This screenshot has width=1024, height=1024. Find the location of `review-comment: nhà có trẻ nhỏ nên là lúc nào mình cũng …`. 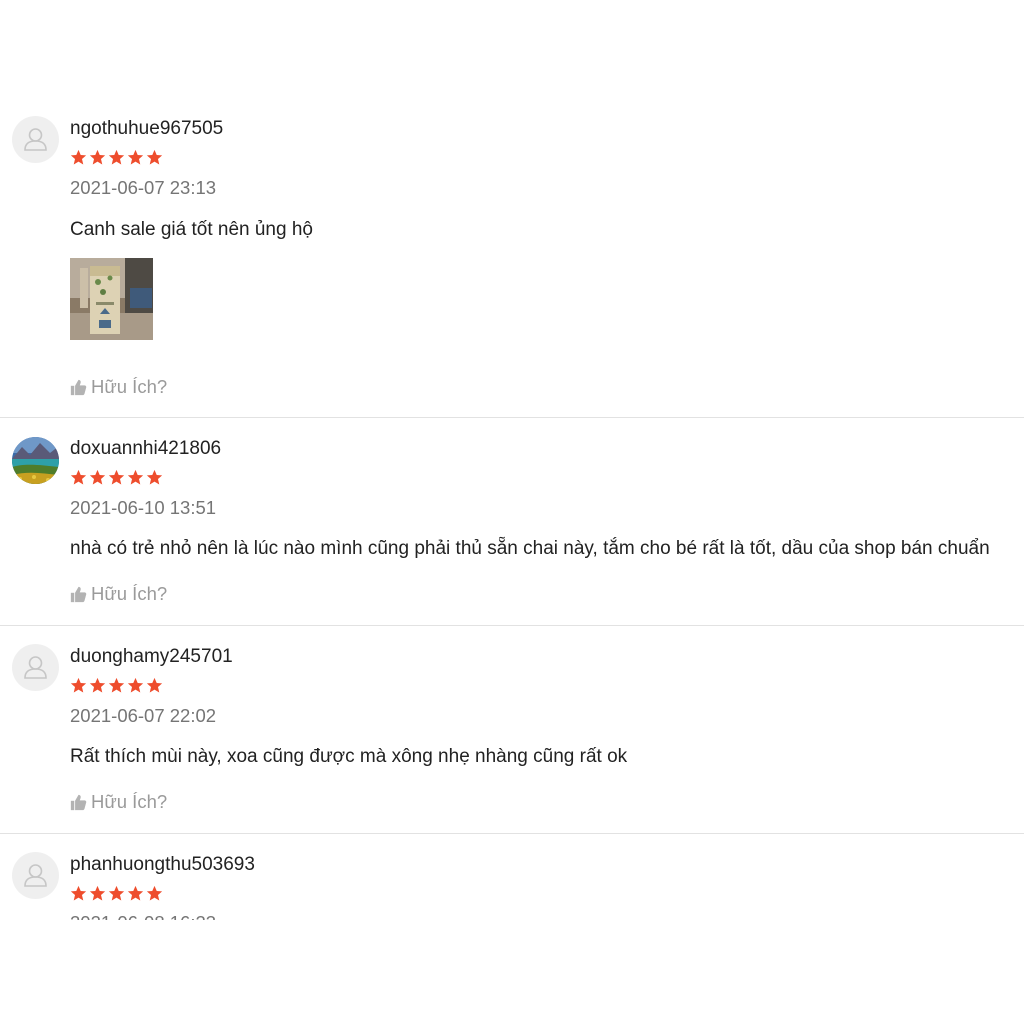

review-comment: nhà có trẻ nhỏ nên là lúc nào mình cũng … is located at coordinates (530, 548).